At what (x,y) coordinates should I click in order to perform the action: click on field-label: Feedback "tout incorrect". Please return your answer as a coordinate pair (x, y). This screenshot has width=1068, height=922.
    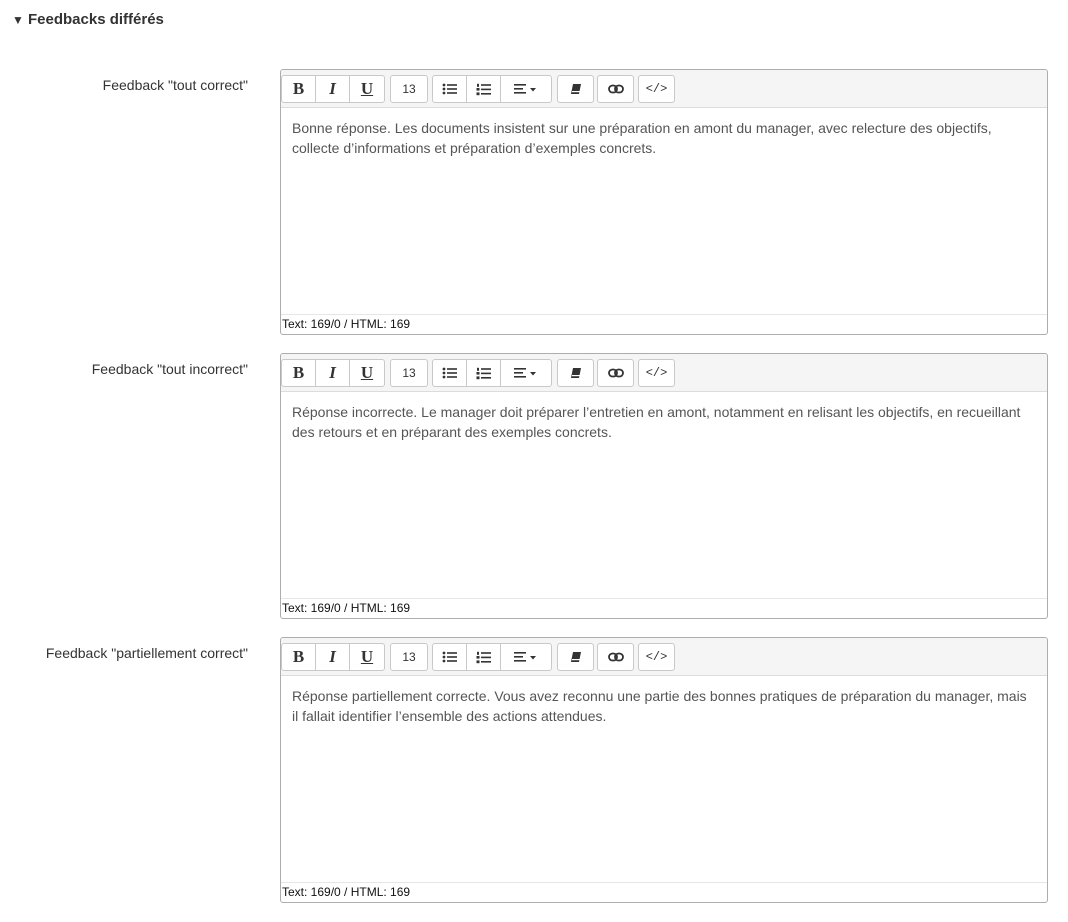
    Looking at the image, I should click on (169, 369).